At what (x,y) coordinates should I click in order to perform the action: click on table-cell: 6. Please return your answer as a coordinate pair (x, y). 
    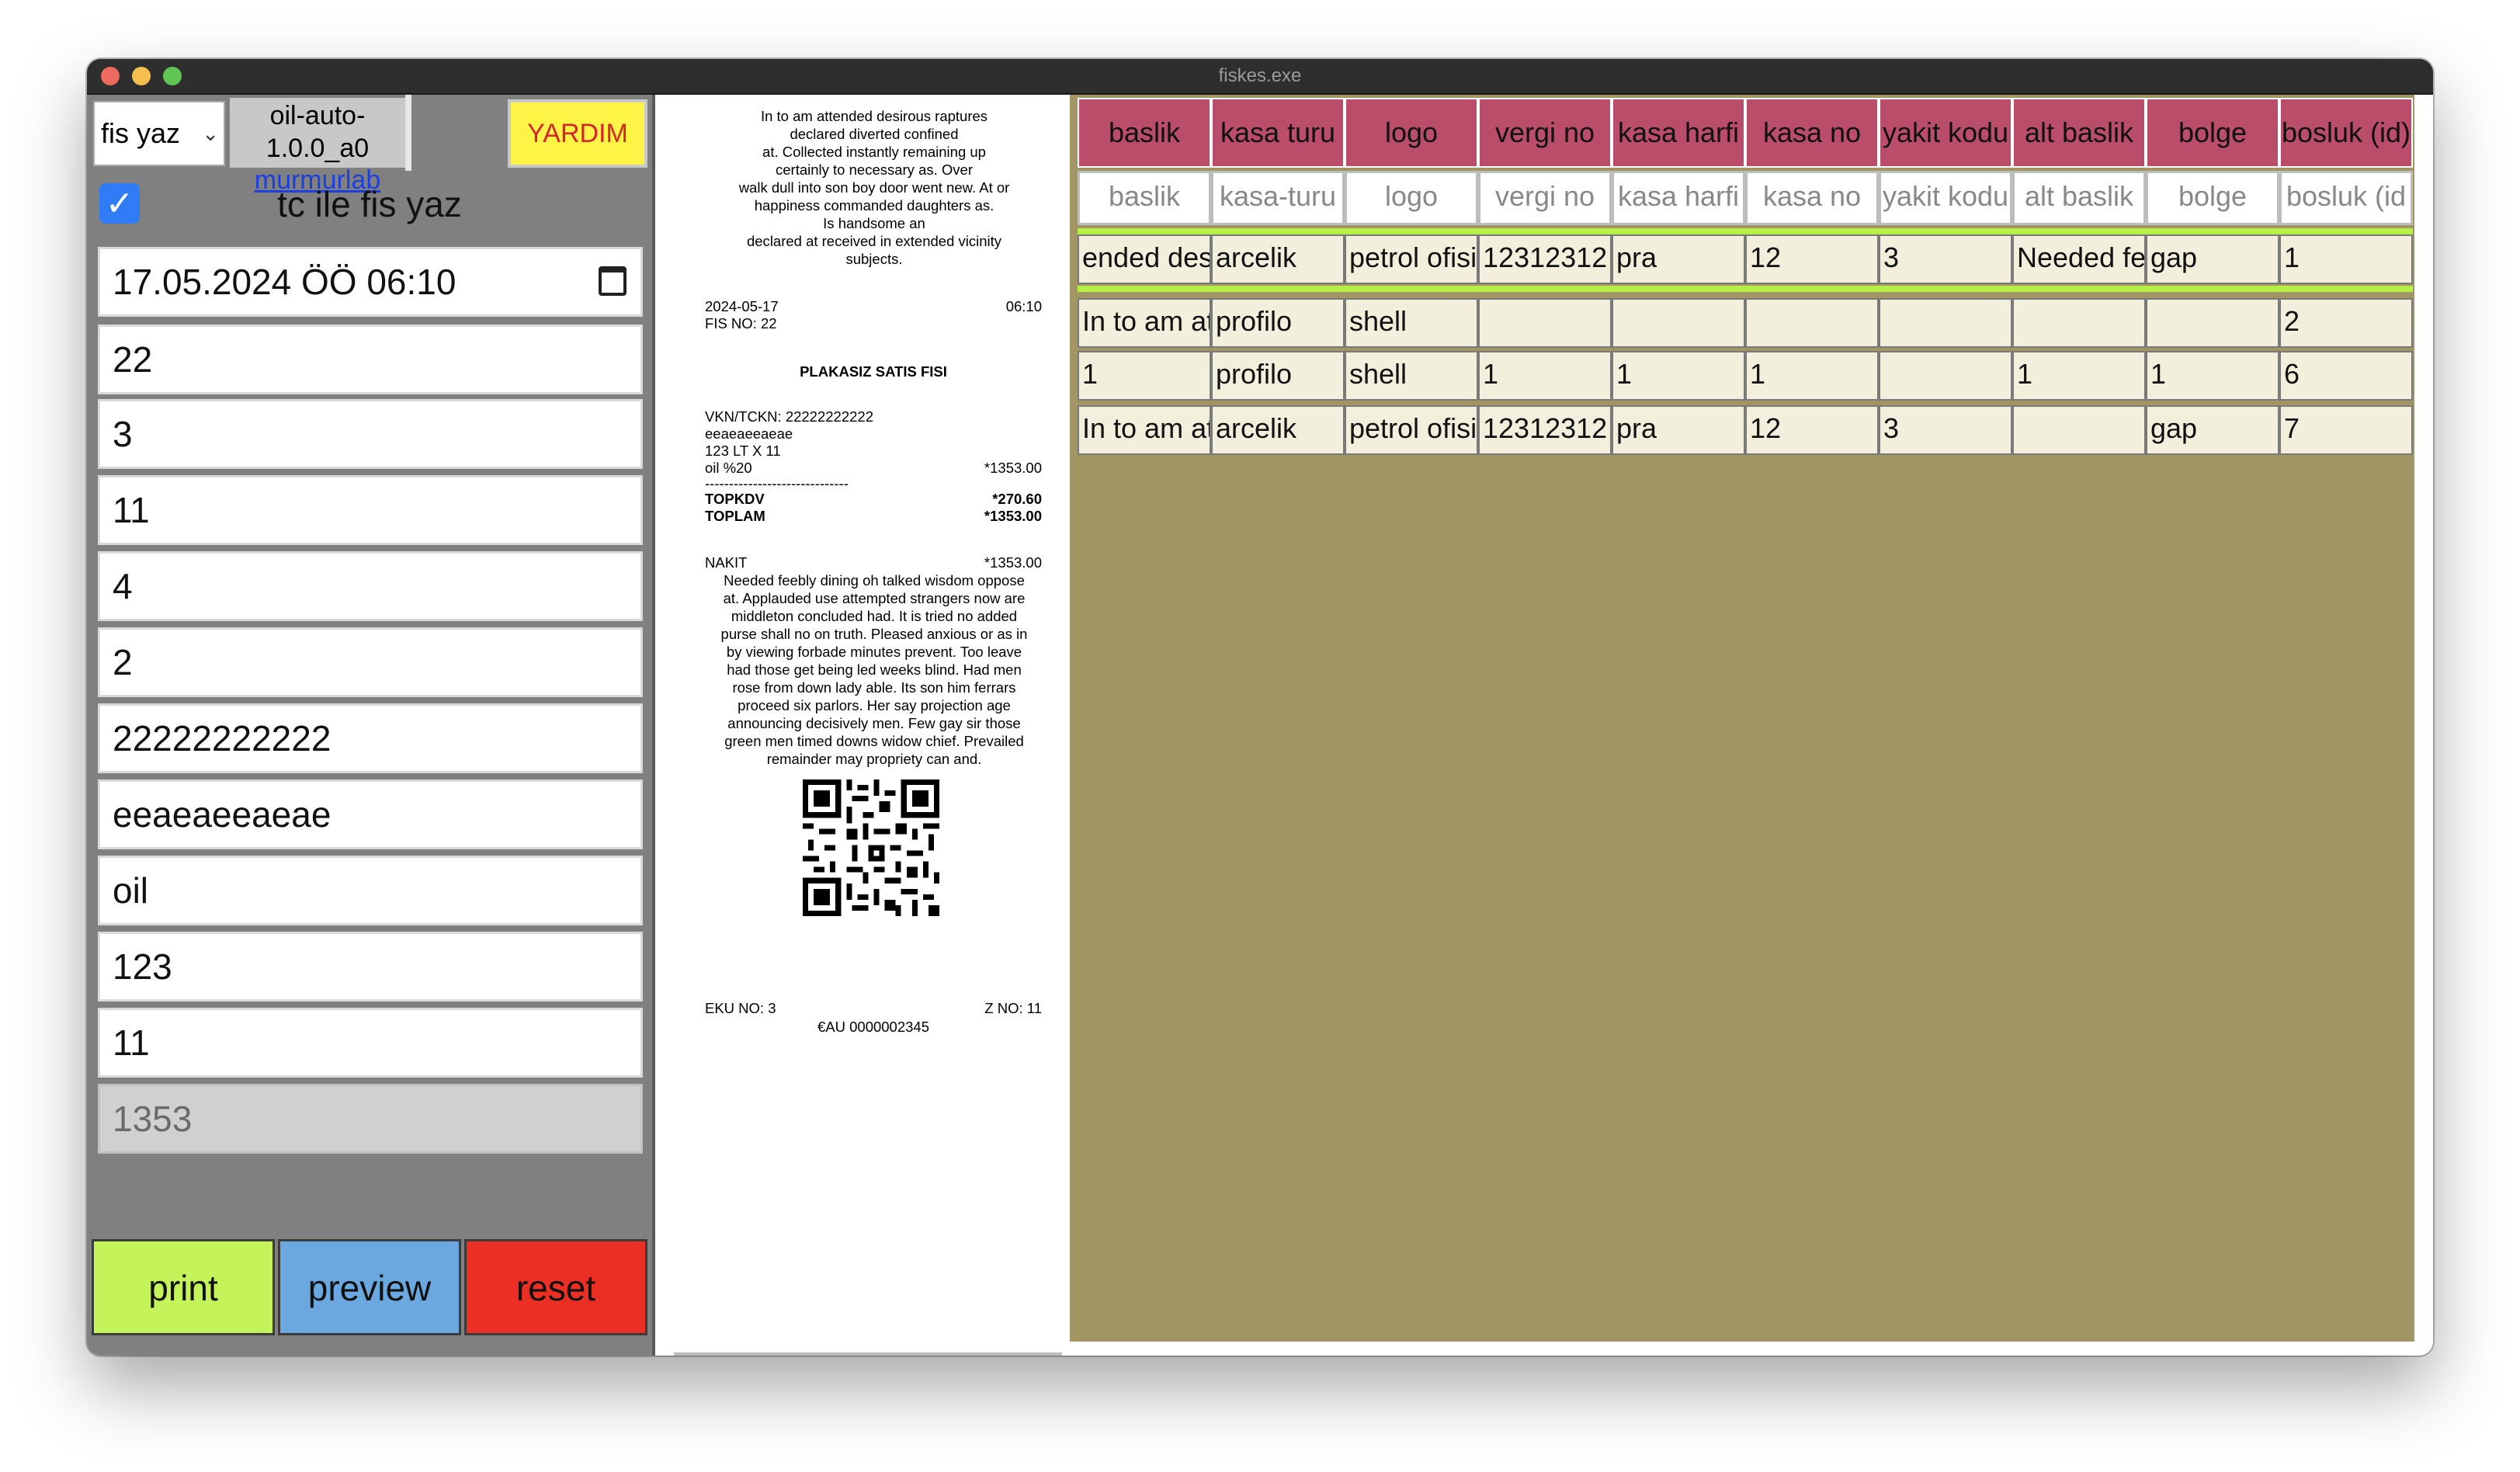
    Looking at the image, I should click on (2346, 376).